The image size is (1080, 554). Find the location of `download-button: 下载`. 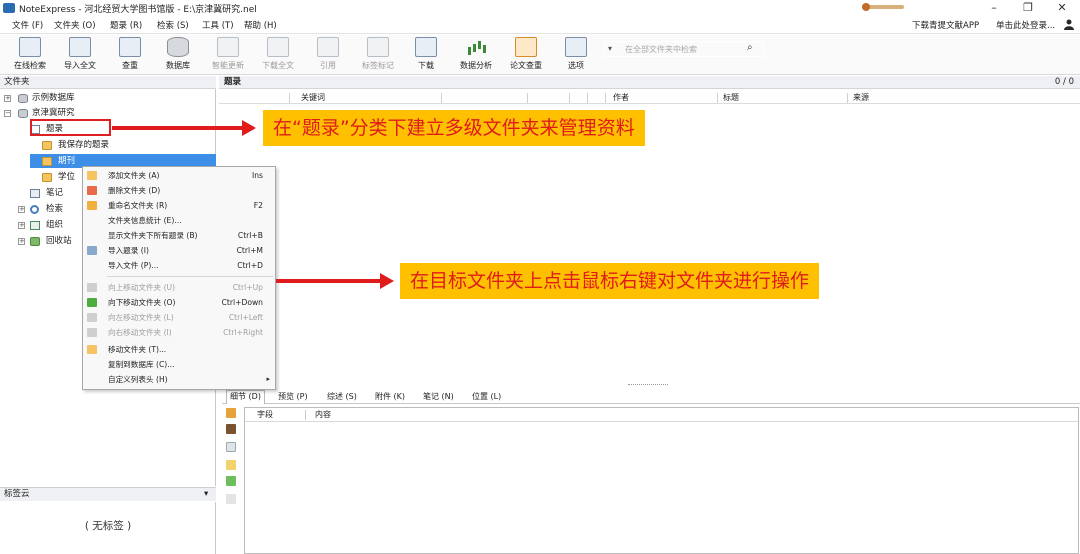

download-button: 下载 is located at coordinates (426, 55).